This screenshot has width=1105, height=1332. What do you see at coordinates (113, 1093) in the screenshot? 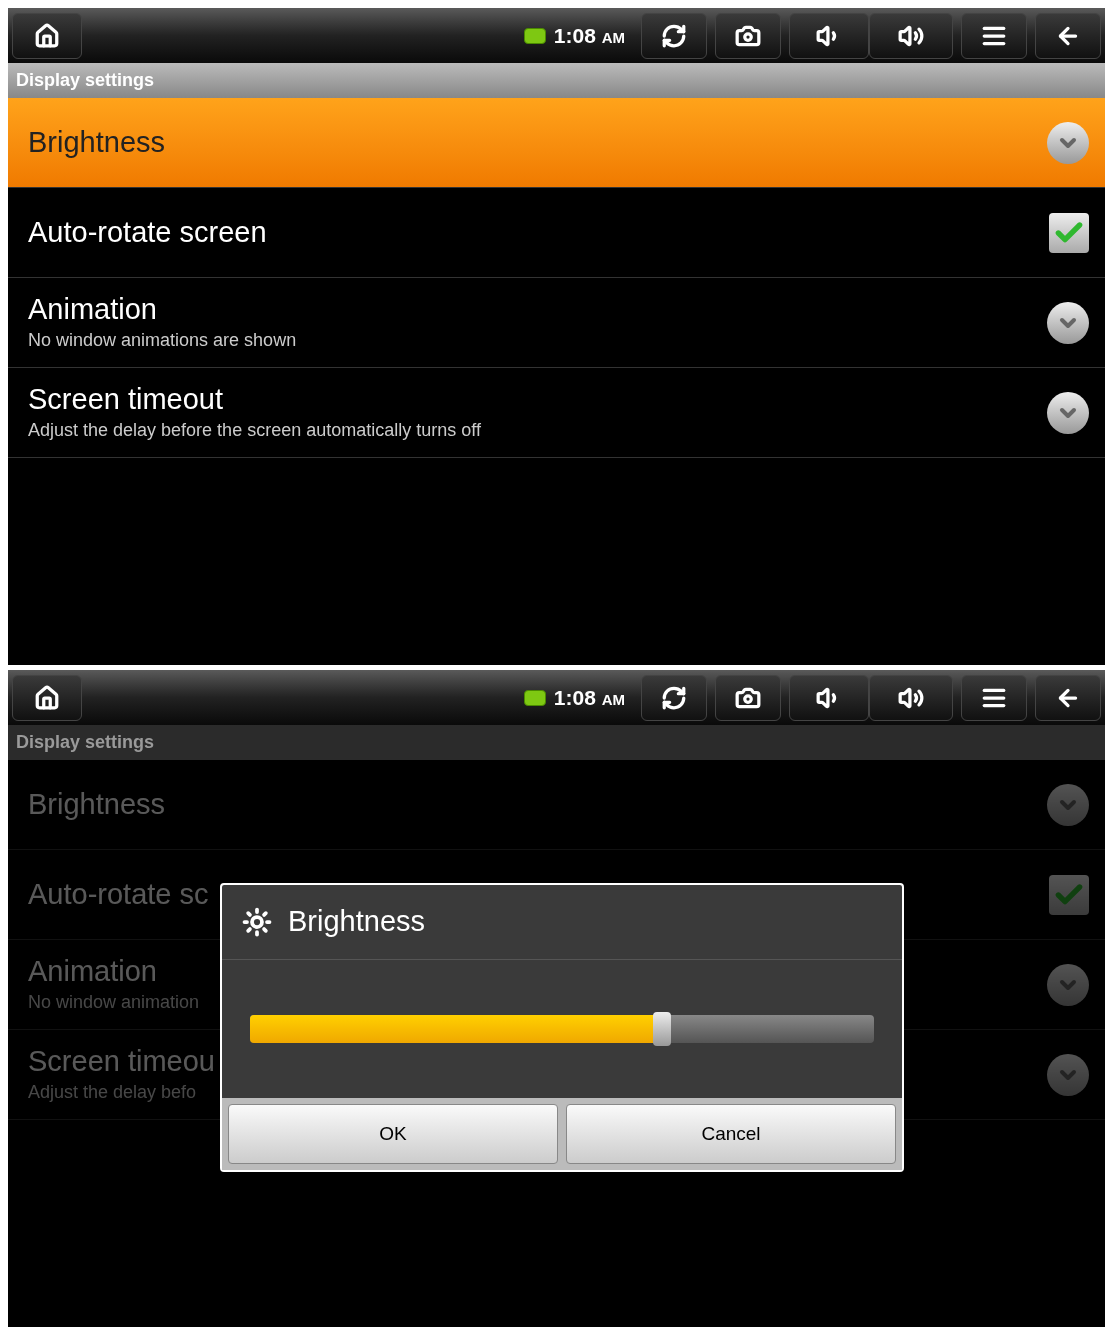
I see `item-summary: Adjust the delay befo` at bounding box center [113, 1093].